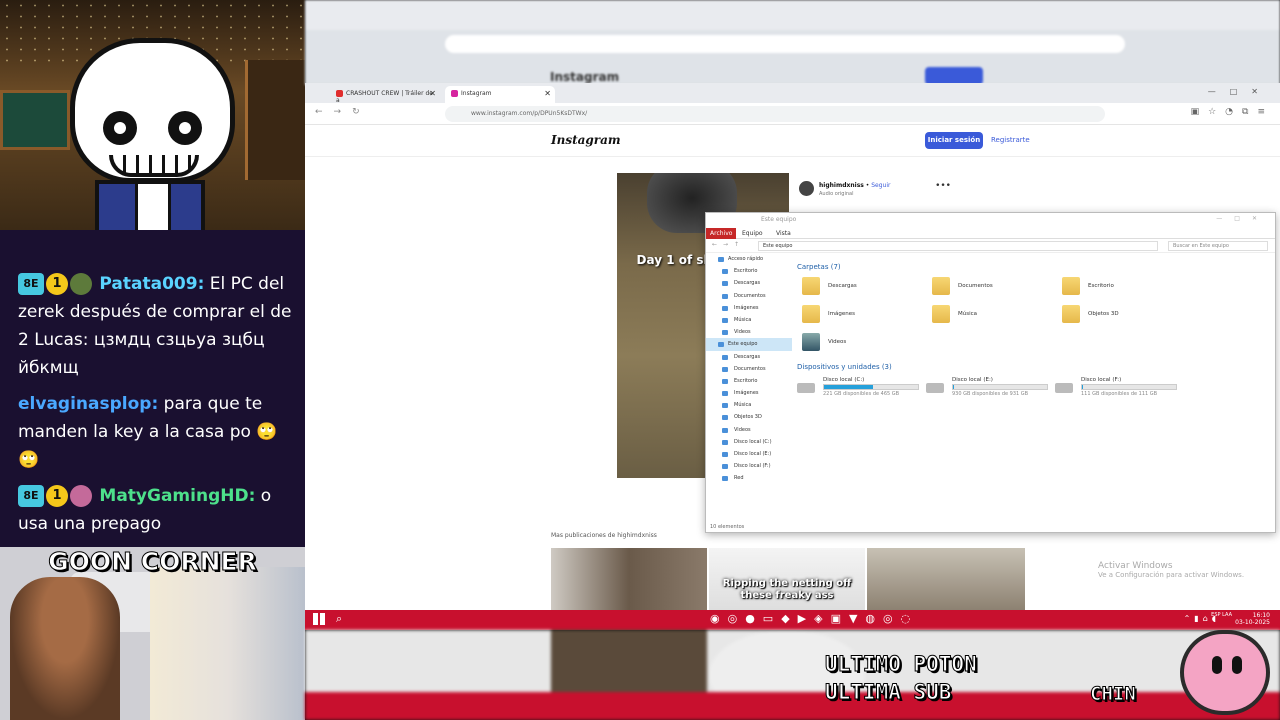 This screenshot has width=1280, height=720. I want to click on folder-item: Videos, so click(862, 344).